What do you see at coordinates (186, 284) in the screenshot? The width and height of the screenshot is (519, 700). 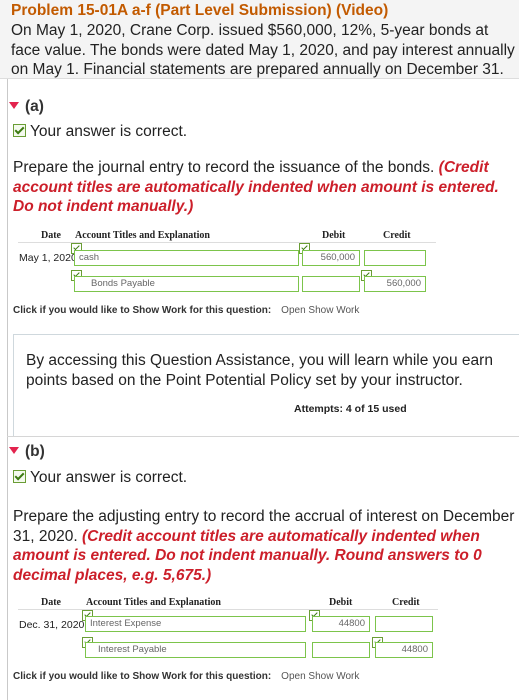 I see `account-title-input: Bonds Payable` at bounding box center [186, 284].